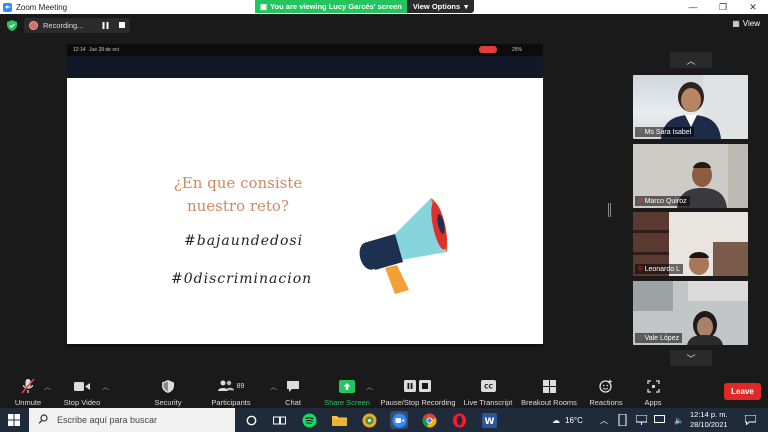  I want to click on zoom-taskbar-icon, so click(399, 420).